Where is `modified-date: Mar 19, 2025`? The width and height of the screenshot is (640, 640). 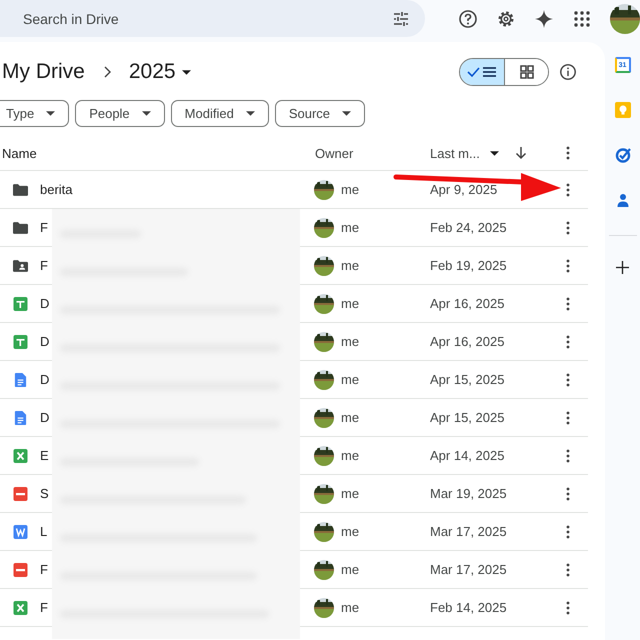 modified-date: Mar 19, 2025 is located at coordinates (469, 493).